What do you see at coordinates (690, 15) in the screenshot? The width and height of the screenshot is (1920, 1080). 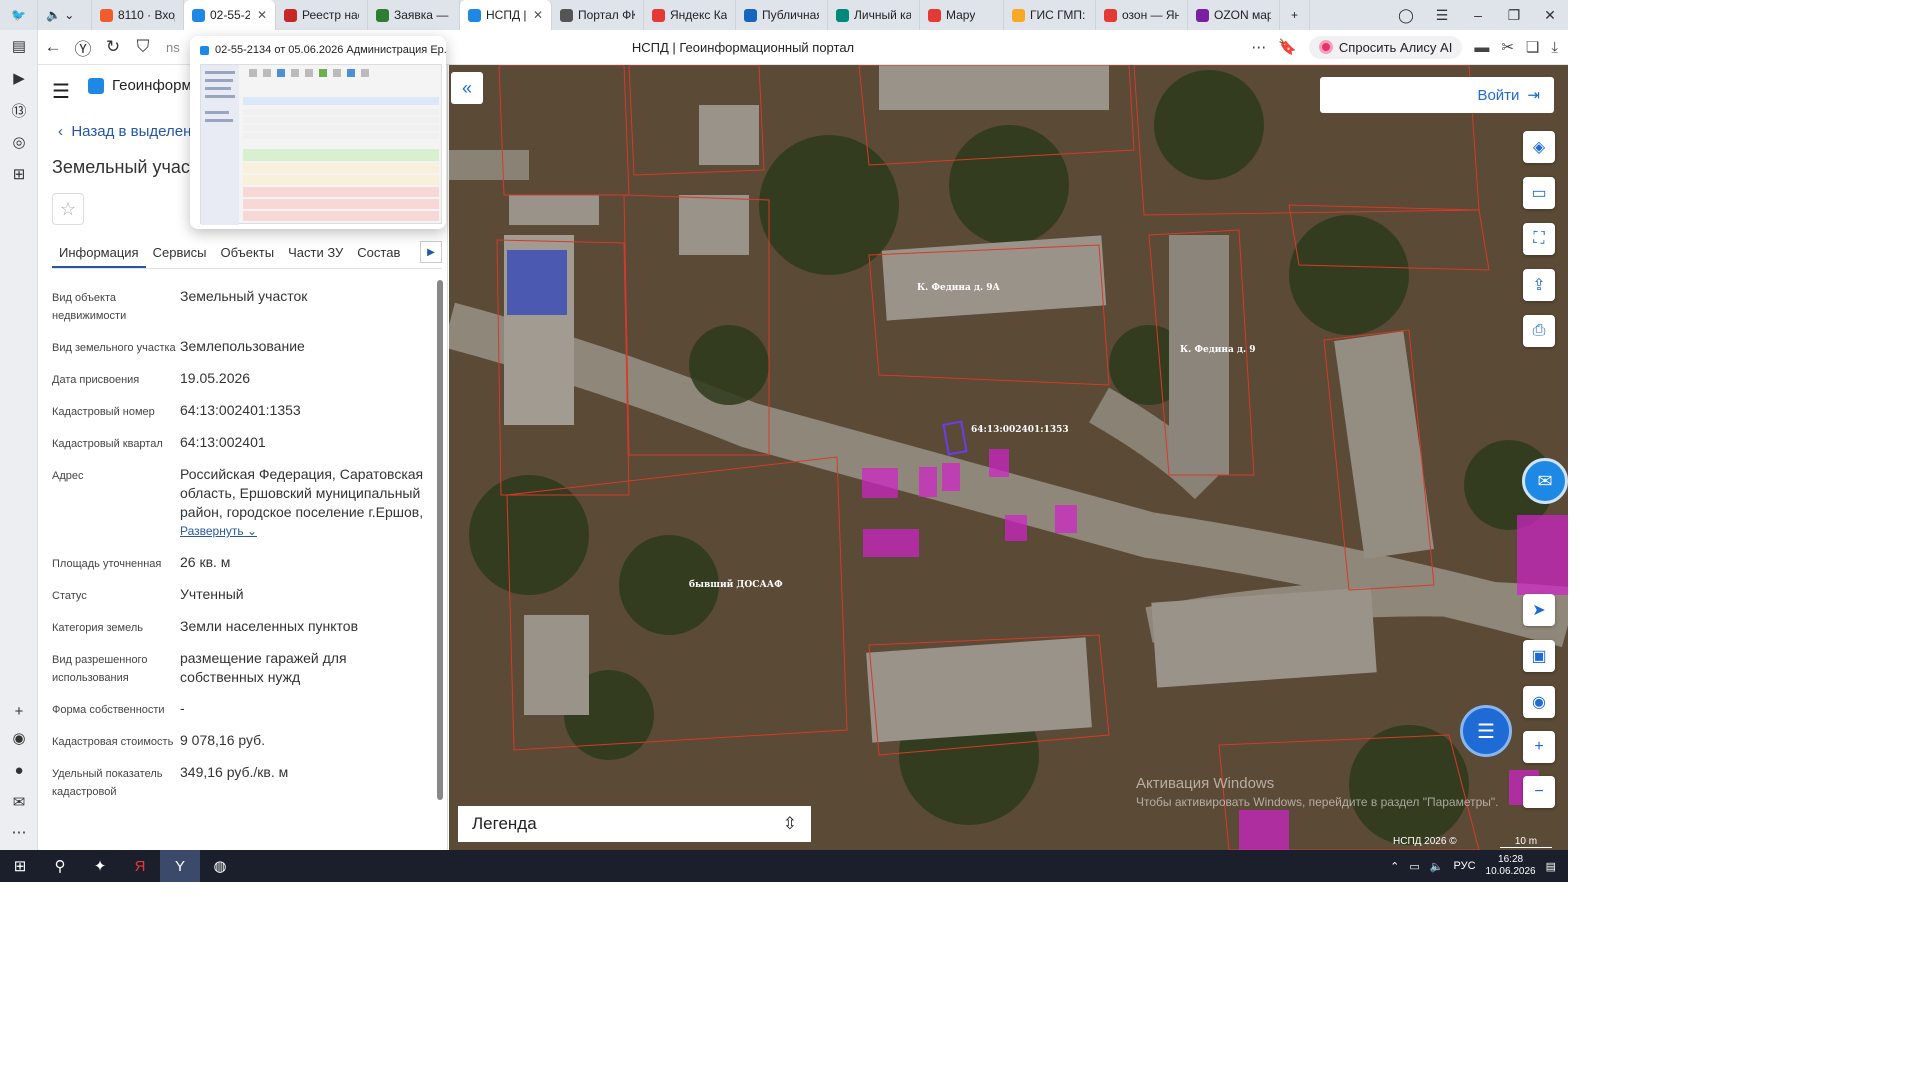 I see `browser-tab: Яндекс Кар` at bounding box center [690, 15].